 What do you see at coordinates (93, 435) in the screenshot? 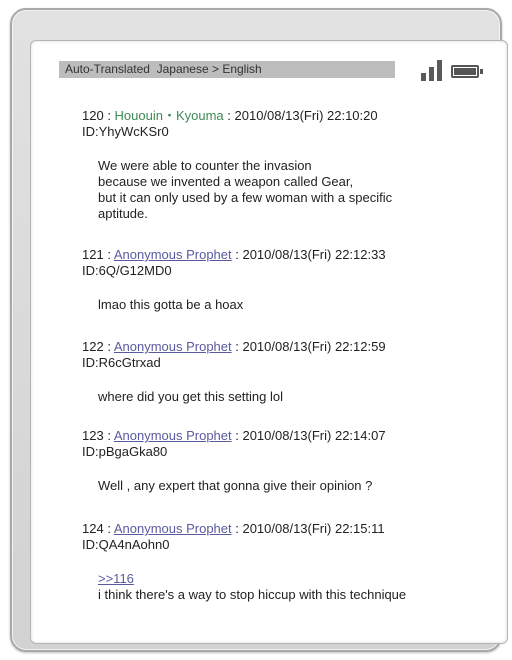
I see `post-number: 123` at bounding box center [93, 435].